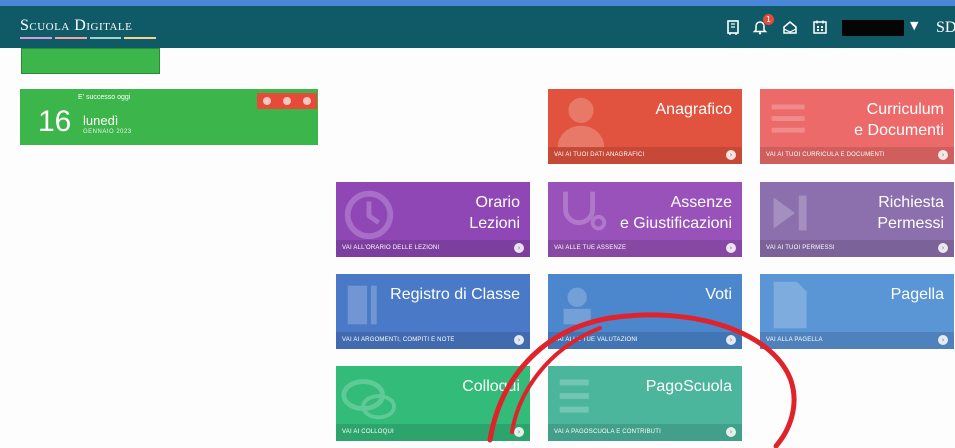 This screenshot has height=448, width=955. I want to click on logo-underline, so click(88, 38).